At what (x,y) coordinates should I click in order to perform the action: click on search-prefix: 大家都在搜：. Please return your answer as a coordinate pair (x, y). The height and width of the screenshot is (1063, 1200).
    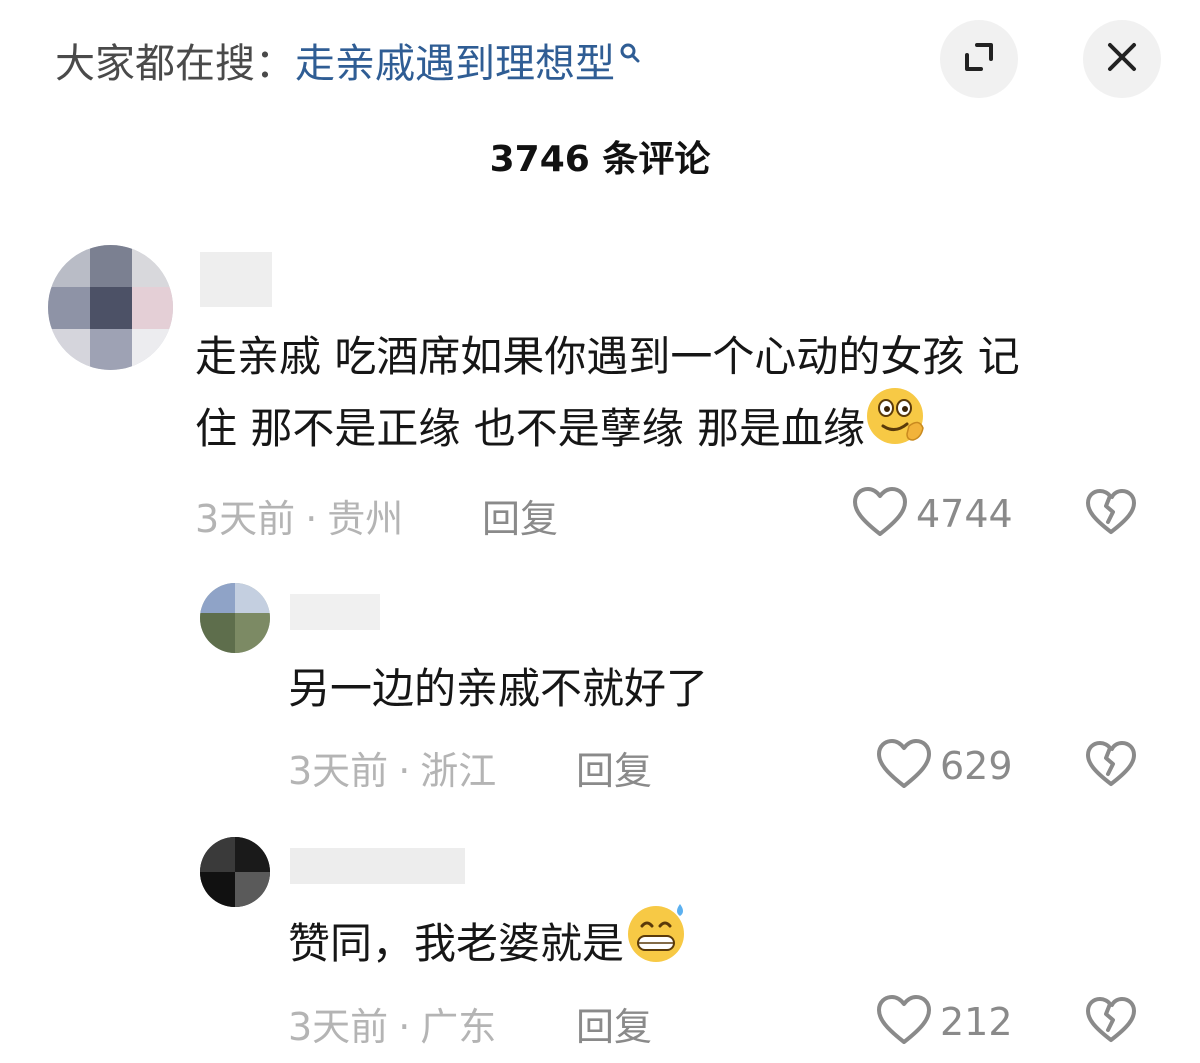
    Looking at the image, I should click on (175, 64).